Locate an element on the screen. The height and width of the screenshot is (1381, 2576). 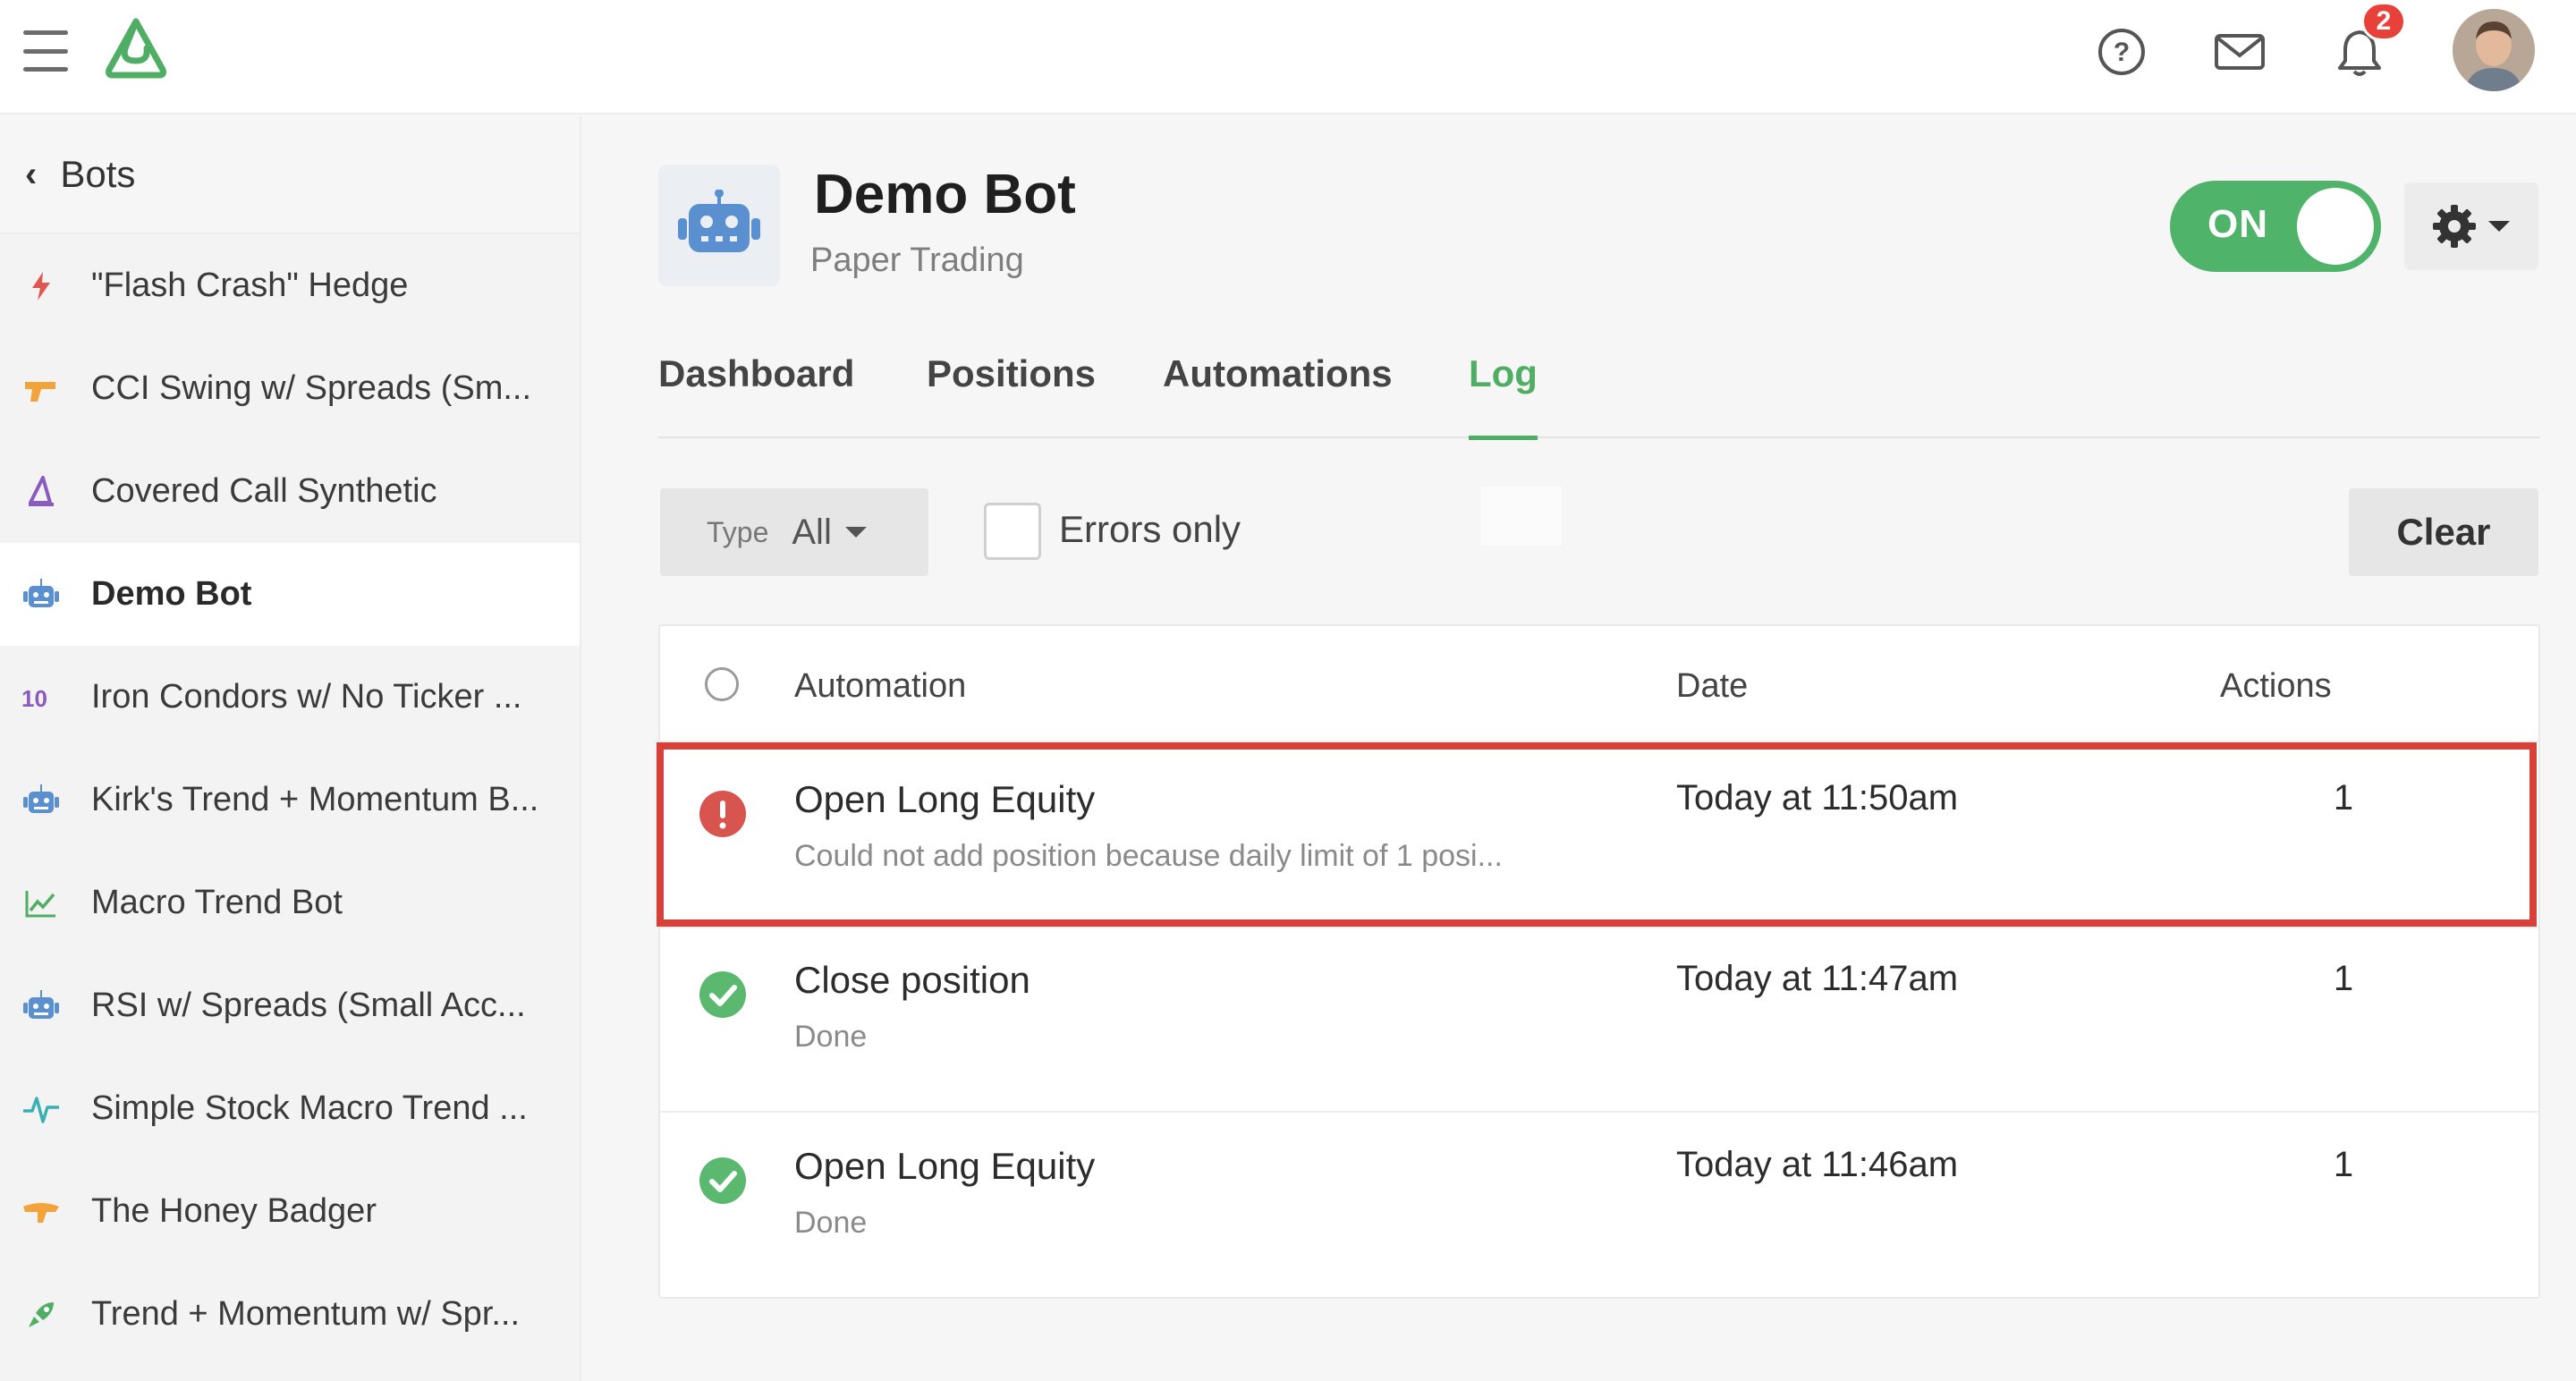
header-automation: Automation is located at coordinates (880, 686).